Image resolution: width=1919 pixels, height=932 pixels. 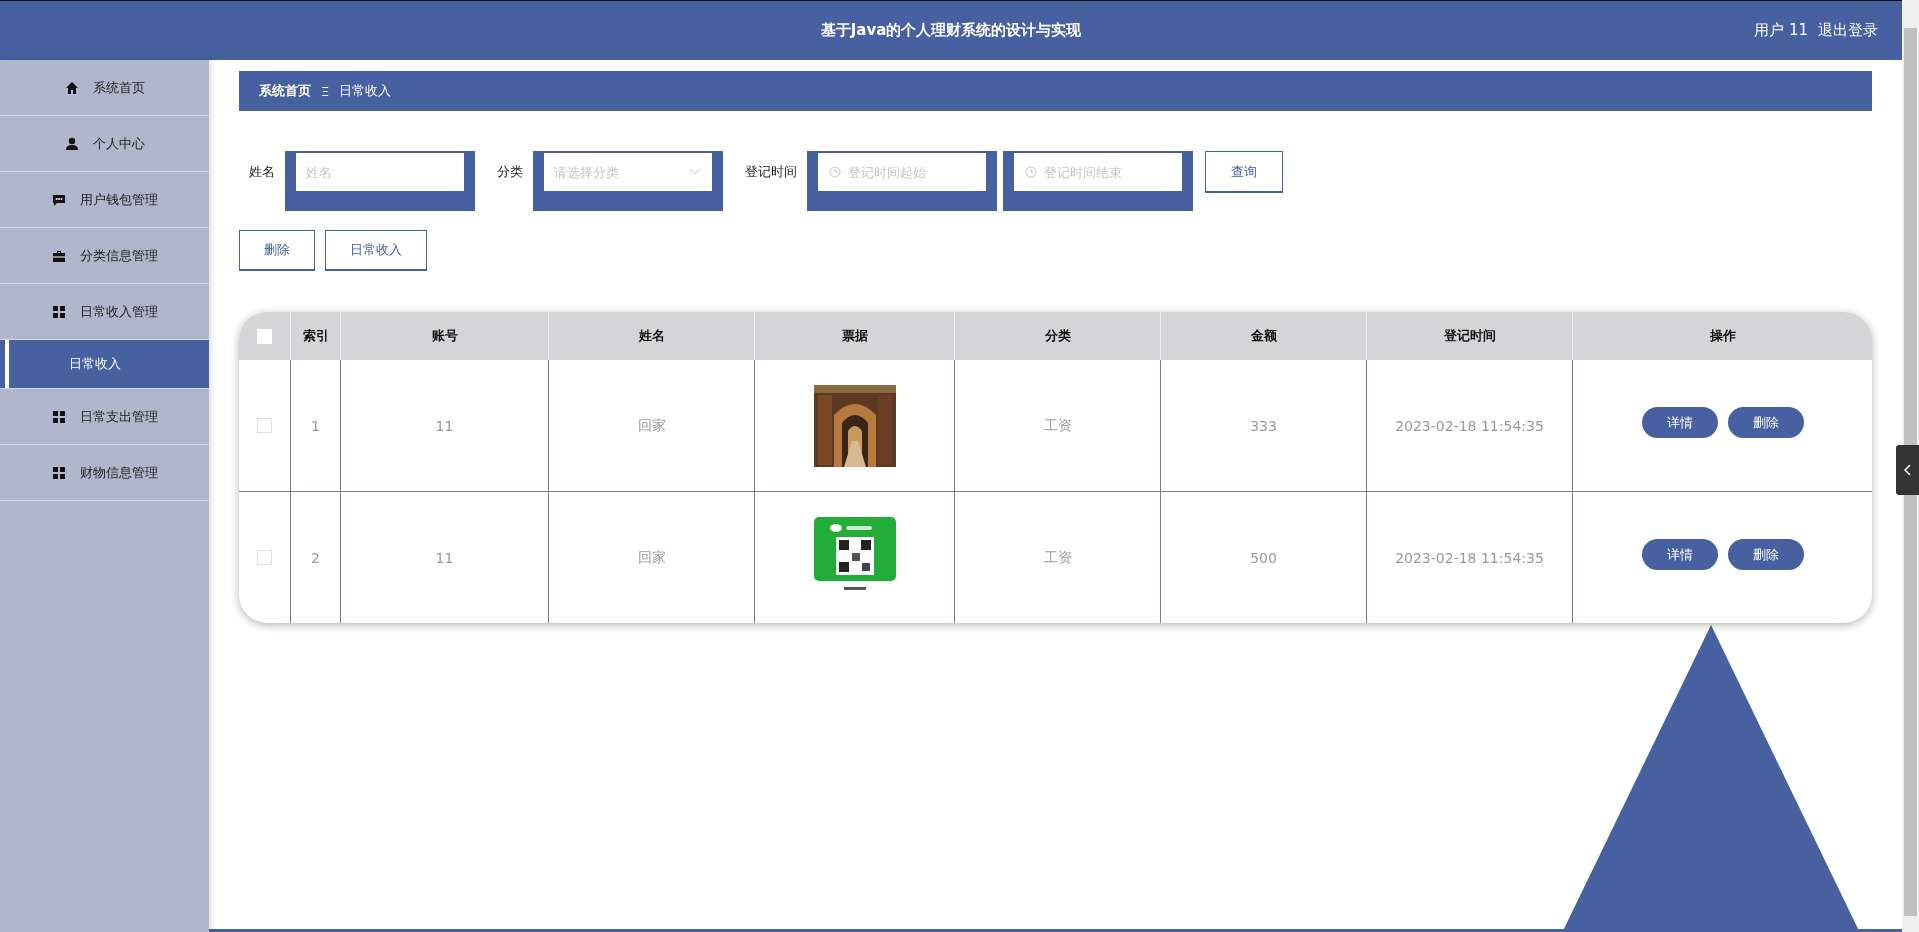 I want to click on side-panel-toggle, so click(x=1907, y=470).